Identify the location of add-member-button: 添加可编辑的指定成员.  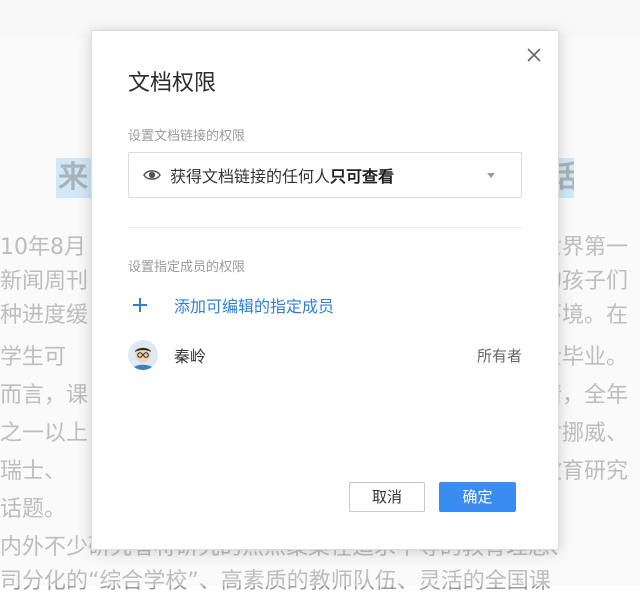
(233, 305).